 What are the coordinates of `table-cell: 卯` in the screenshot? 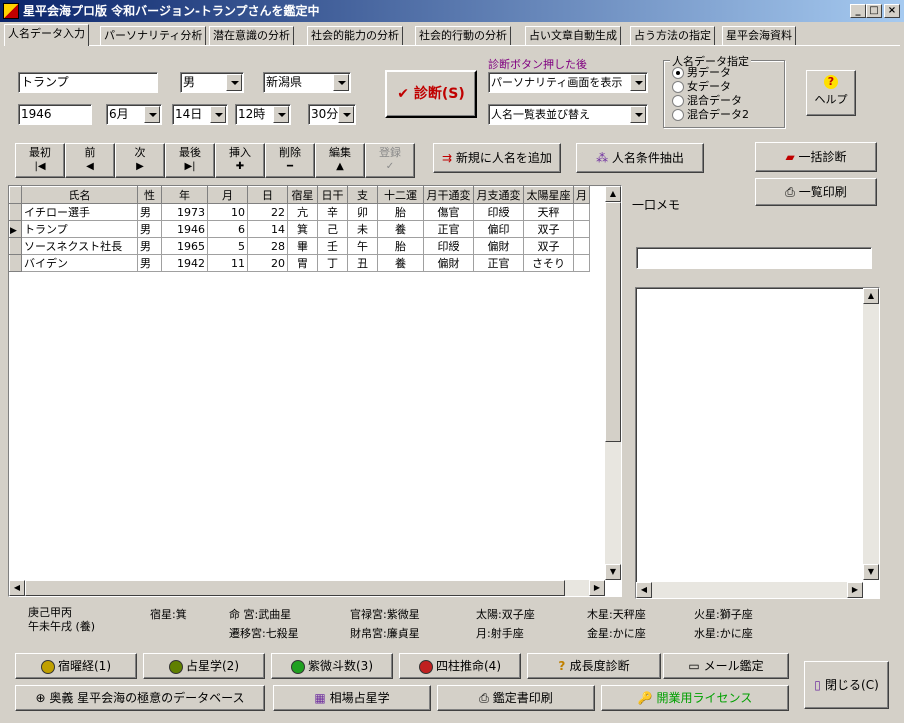 It's located at (362, 212).